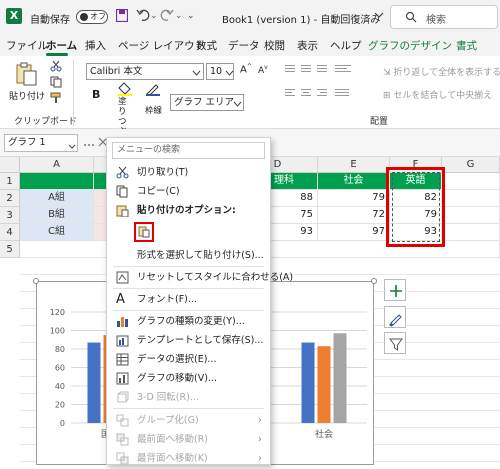 This screenshot has height=469, width=500. Describe the element at coordinates (274, 45) in the screenshot. I see `tab-review: 校閲` at that location.